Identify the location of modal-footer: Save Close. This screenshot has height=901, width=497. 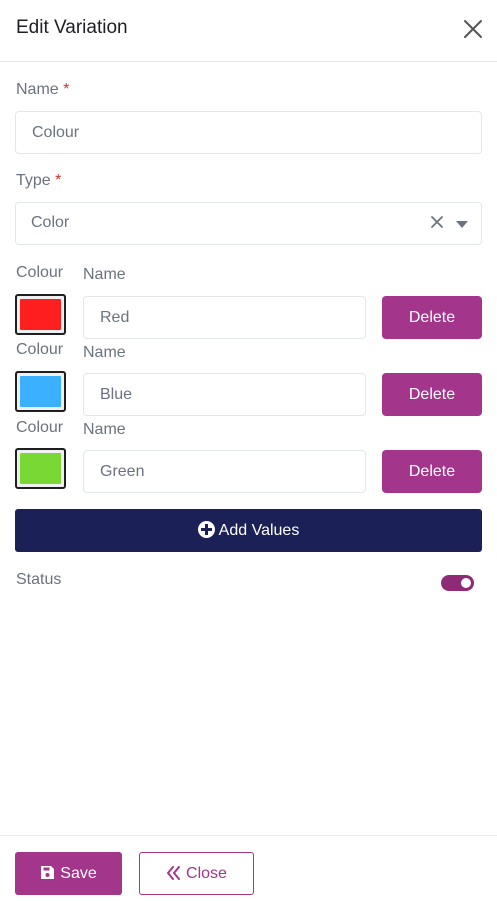
(248, 868).